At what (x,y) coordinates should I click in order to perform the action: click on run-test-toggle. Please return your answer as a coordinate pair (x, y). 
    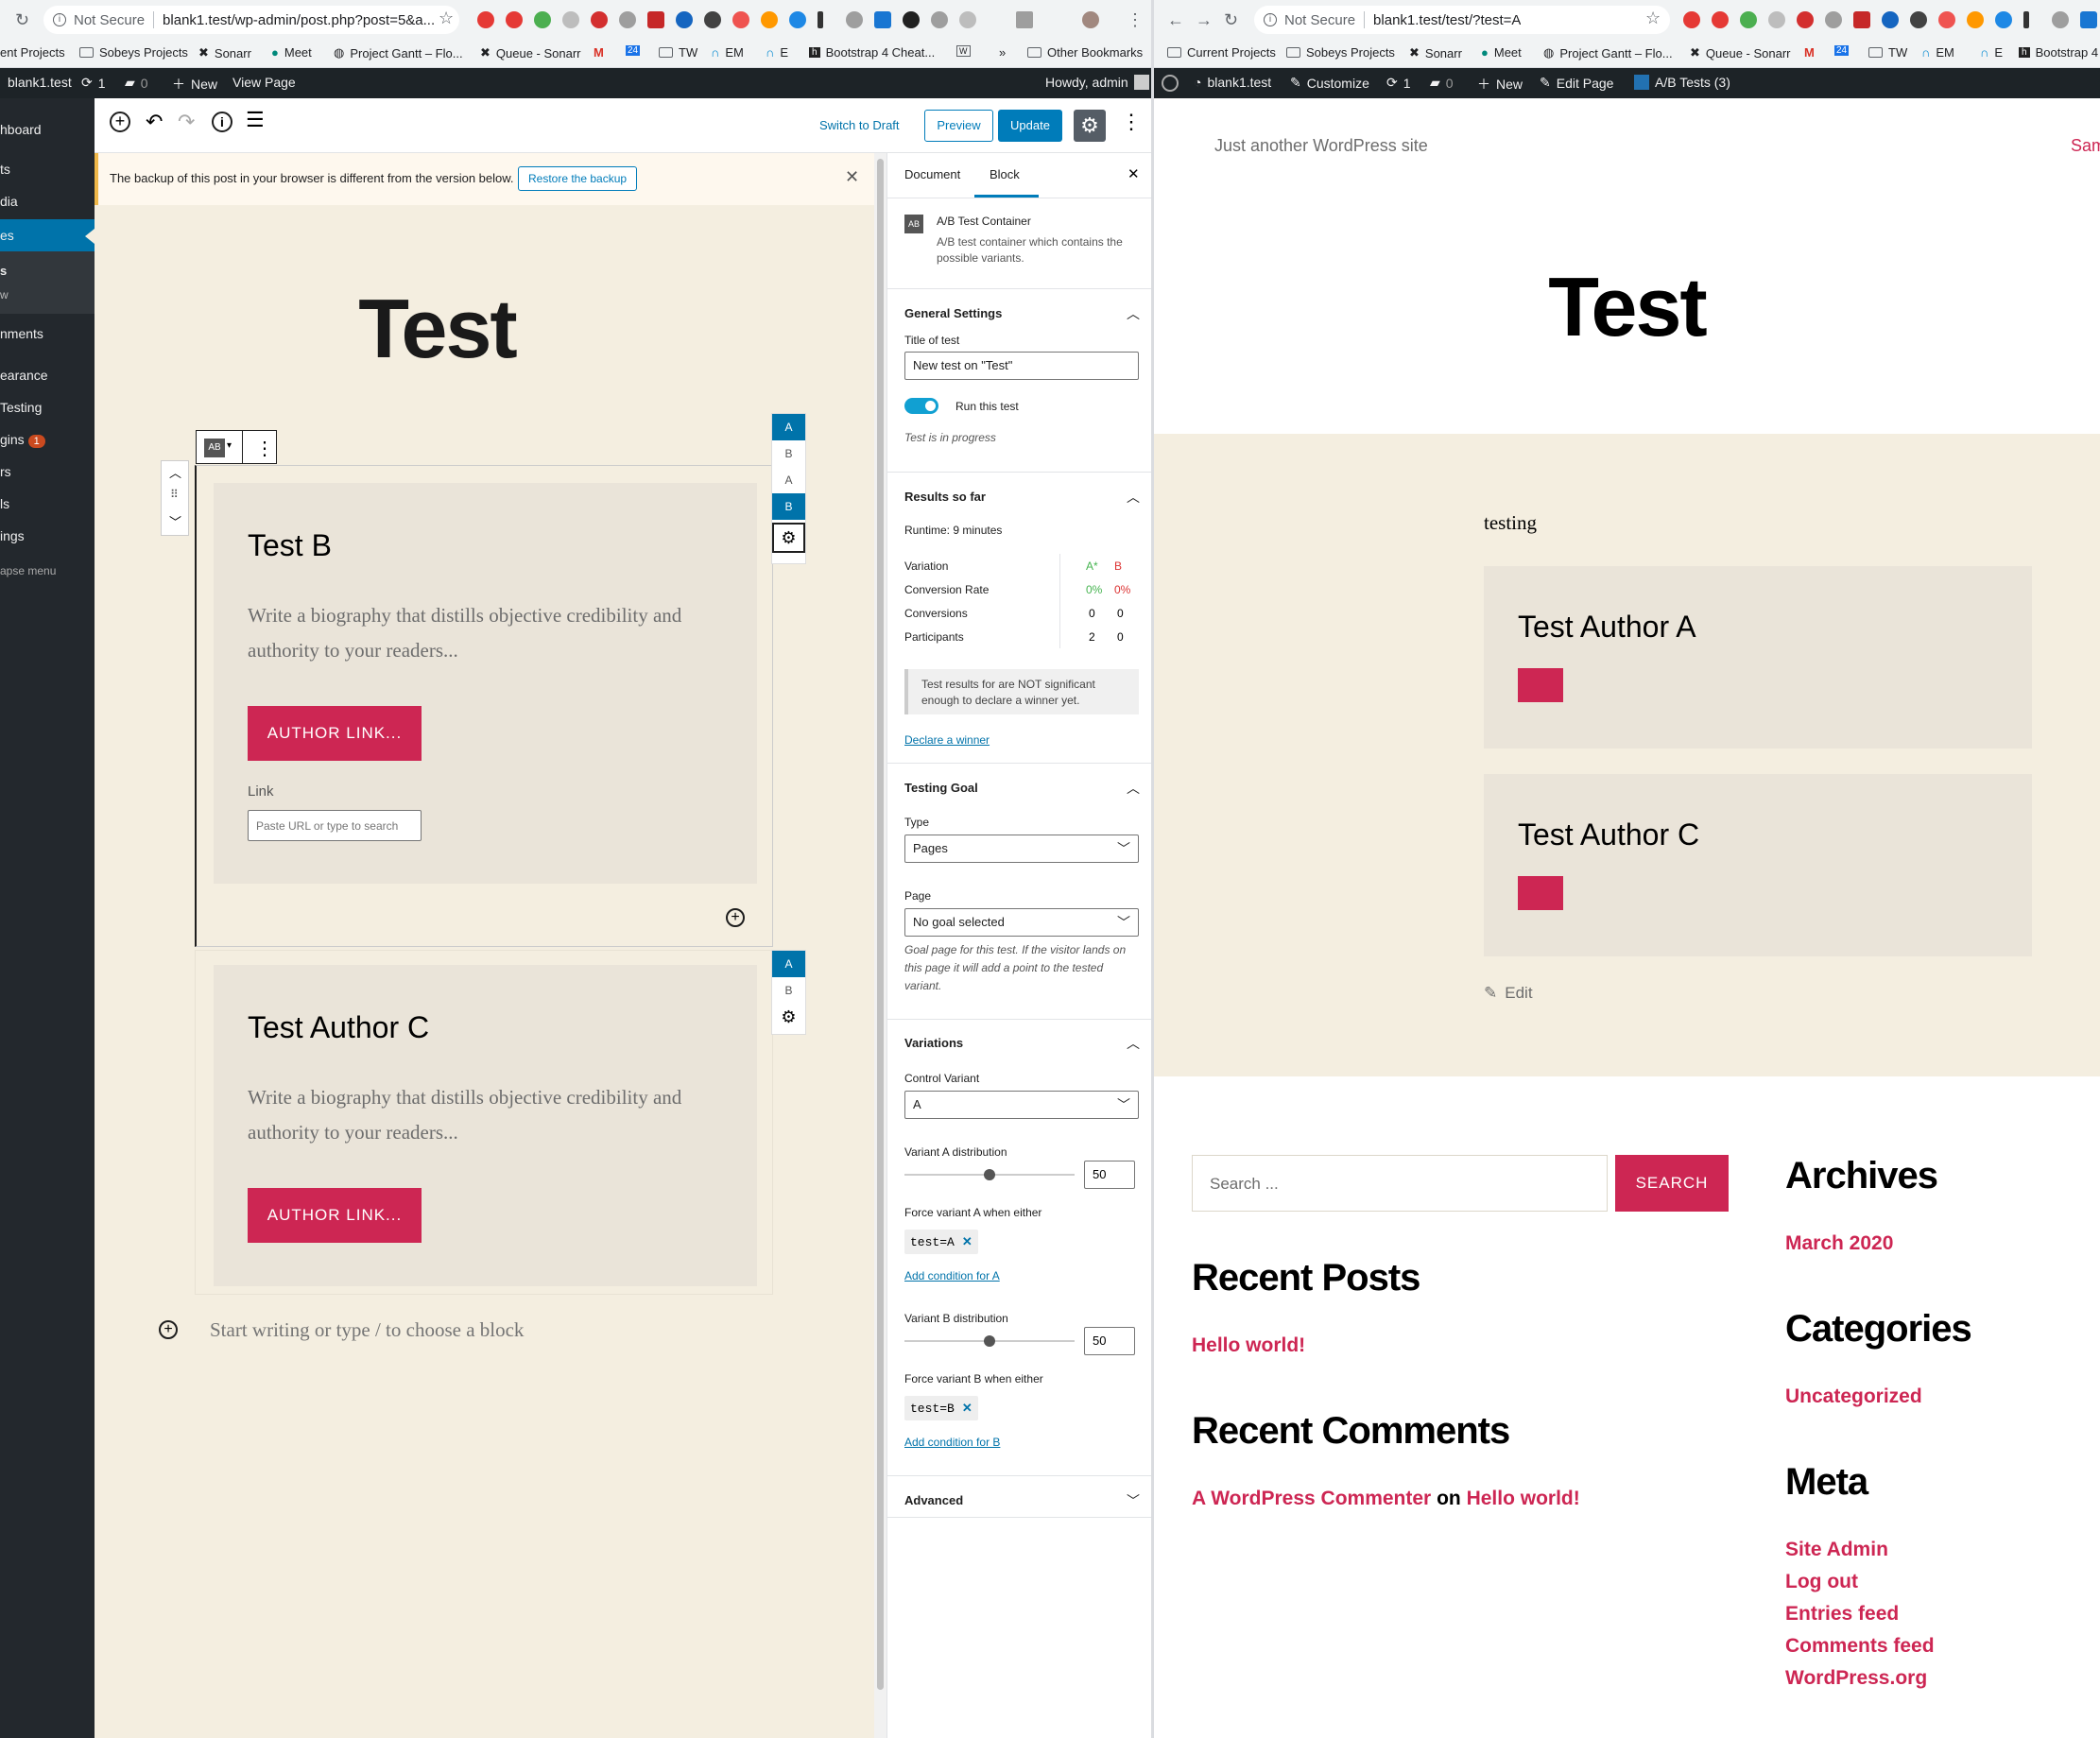
    Looking at the image, I should click on (921, 406).